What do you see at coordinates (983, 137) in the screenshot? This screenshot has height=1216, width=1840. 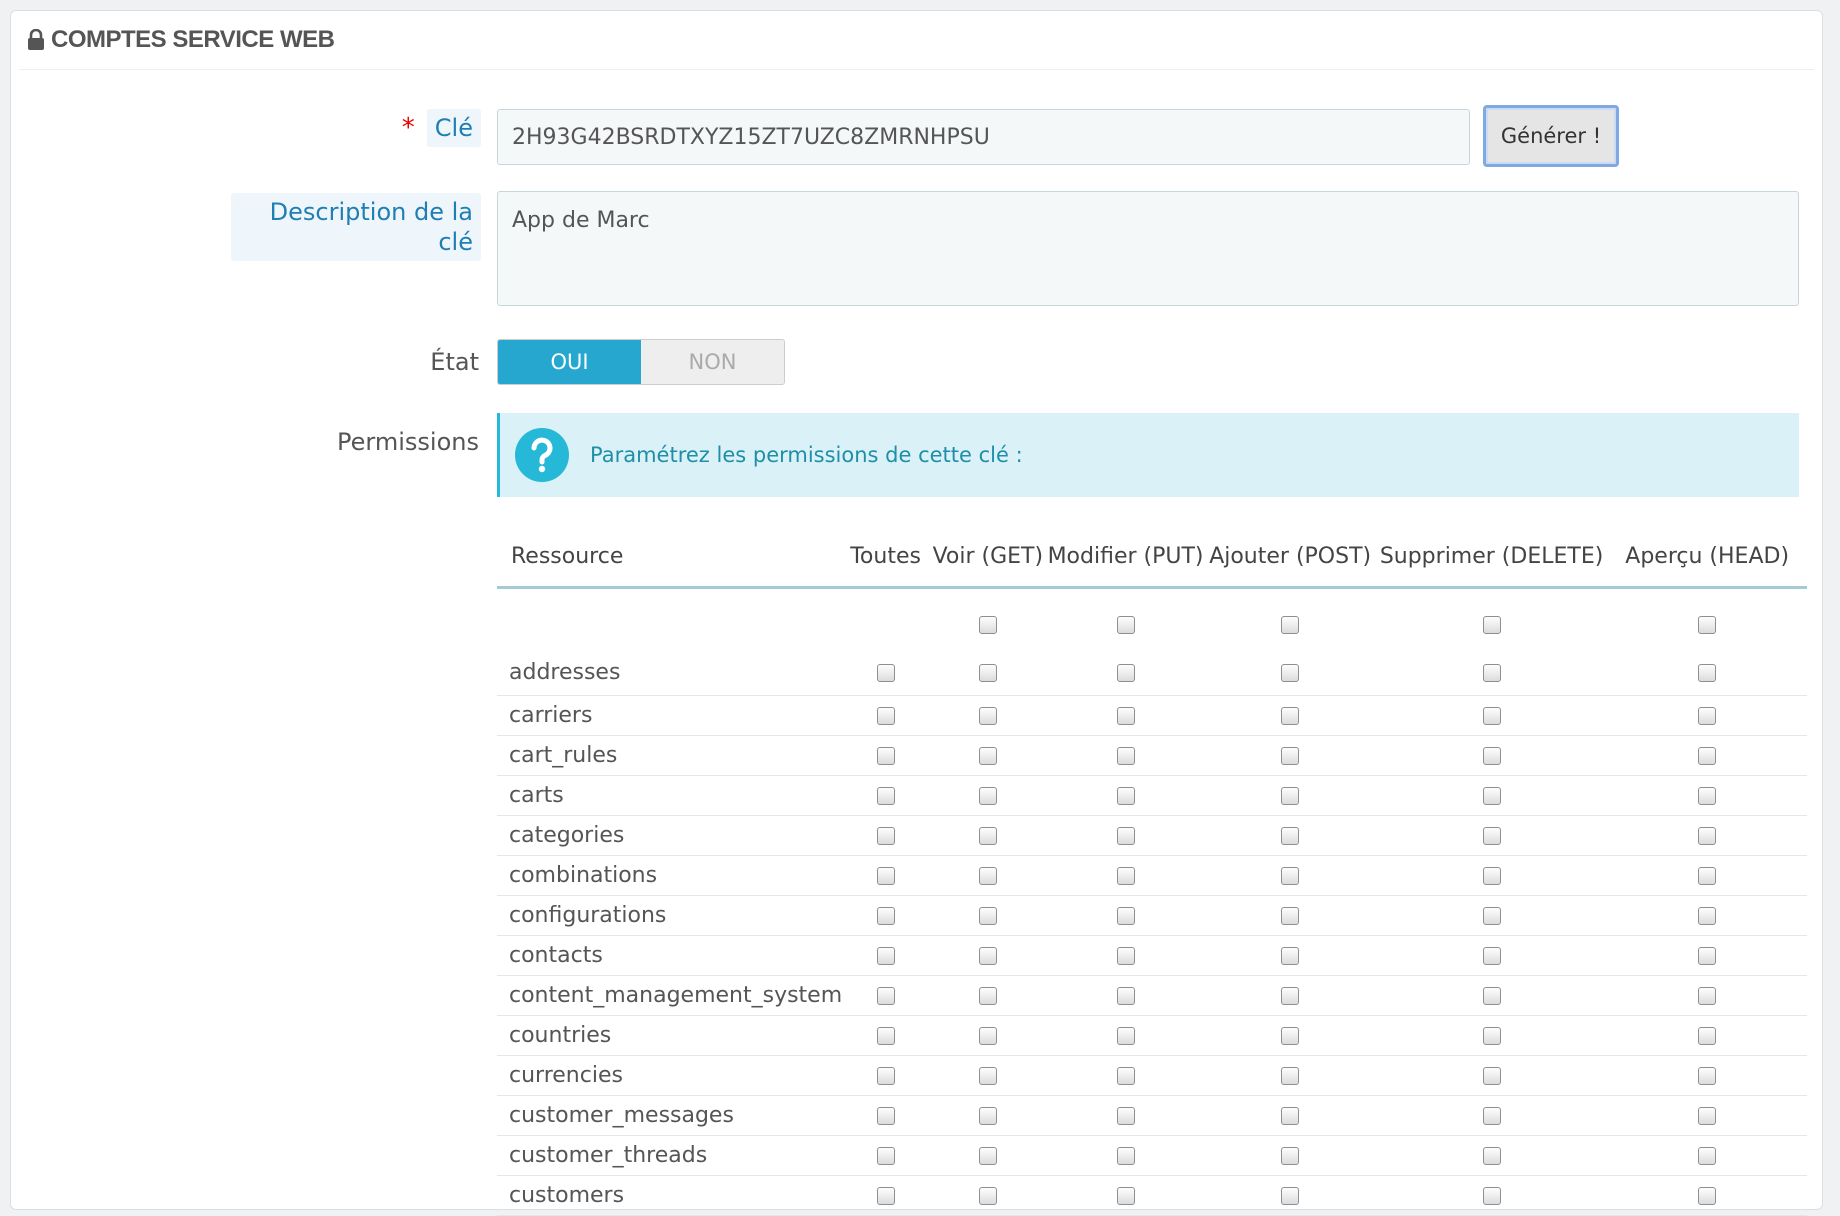 I see `key-input` at bounding box center [983, 137].